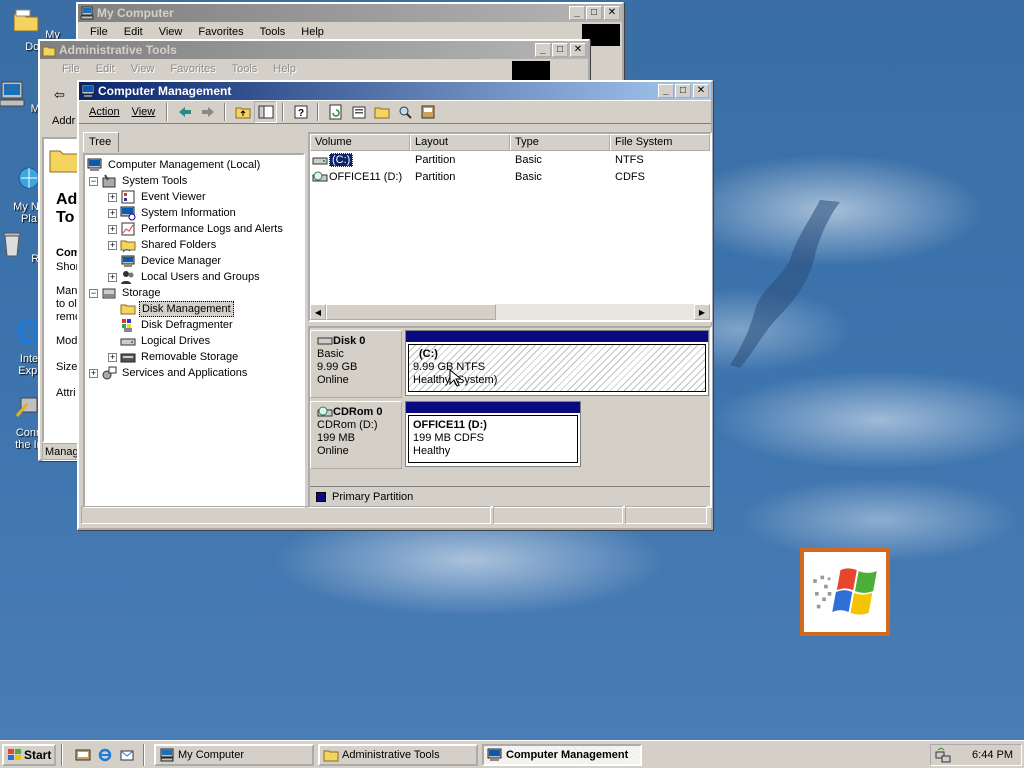 This screenshot has height=768, width=1024. What do you see at coordinates (128, 213) in the screenshot?
I see `system-information-icon` at bounding box center [128, 213].